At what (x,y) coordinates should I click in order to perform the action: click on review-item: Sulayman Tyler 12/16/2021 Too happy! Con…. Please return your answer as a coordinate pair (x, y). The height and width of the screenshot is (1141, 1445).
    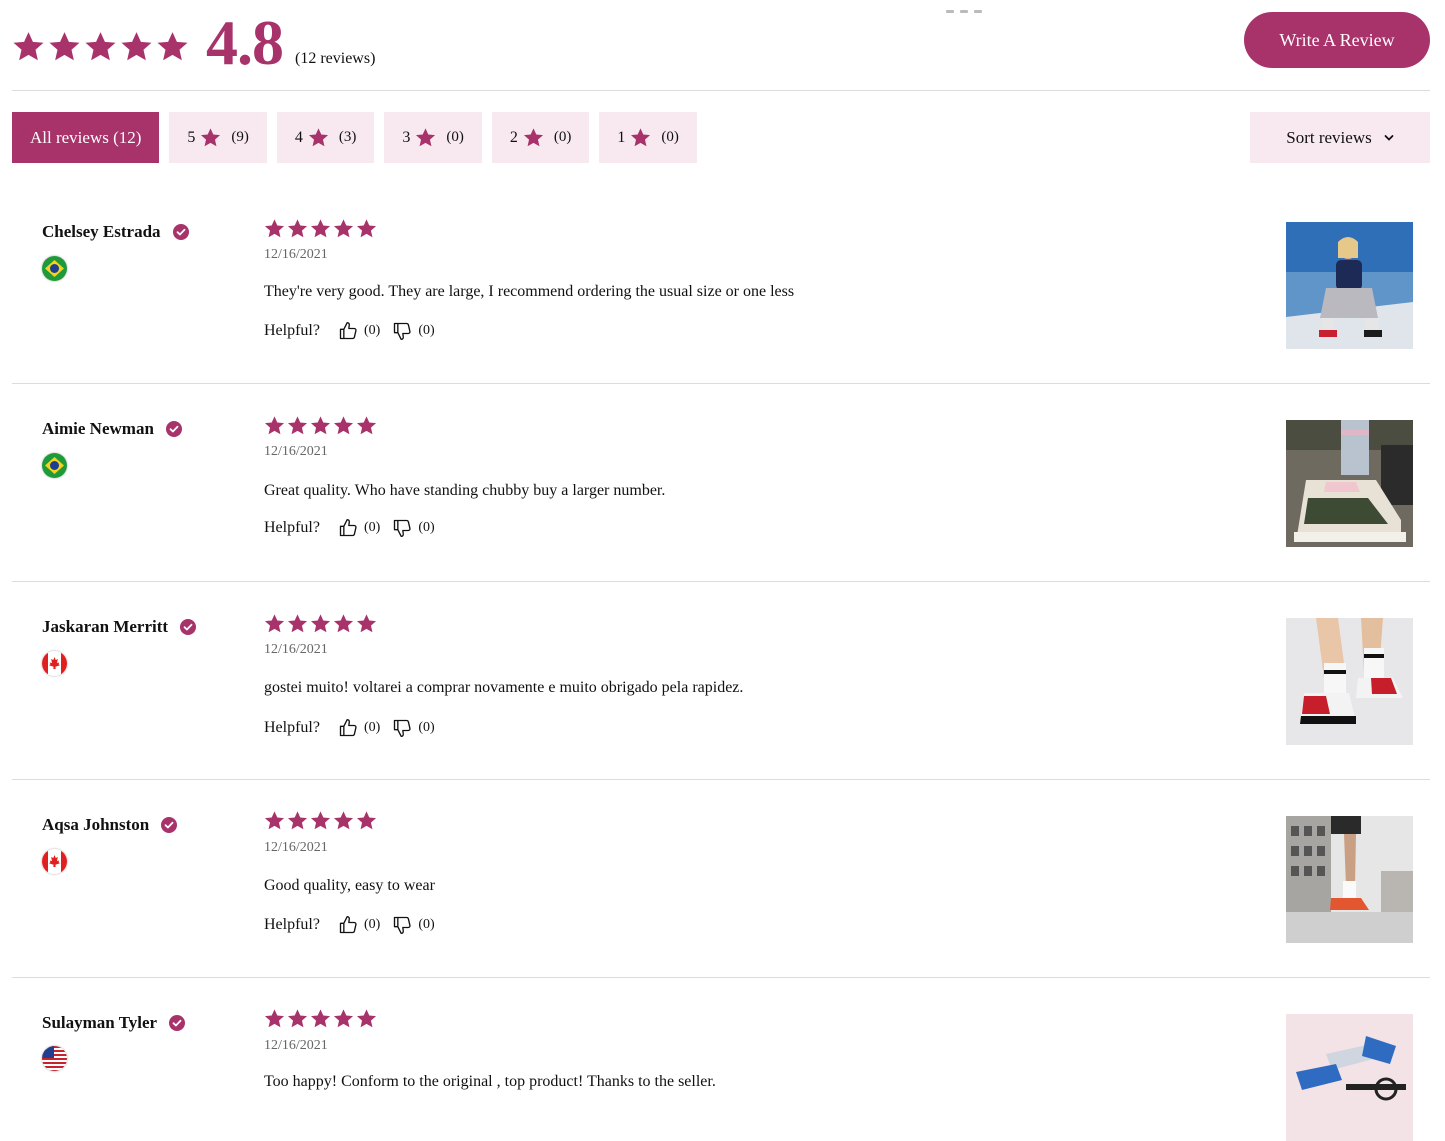
    Looking at the image, I should click on (721, 1059).